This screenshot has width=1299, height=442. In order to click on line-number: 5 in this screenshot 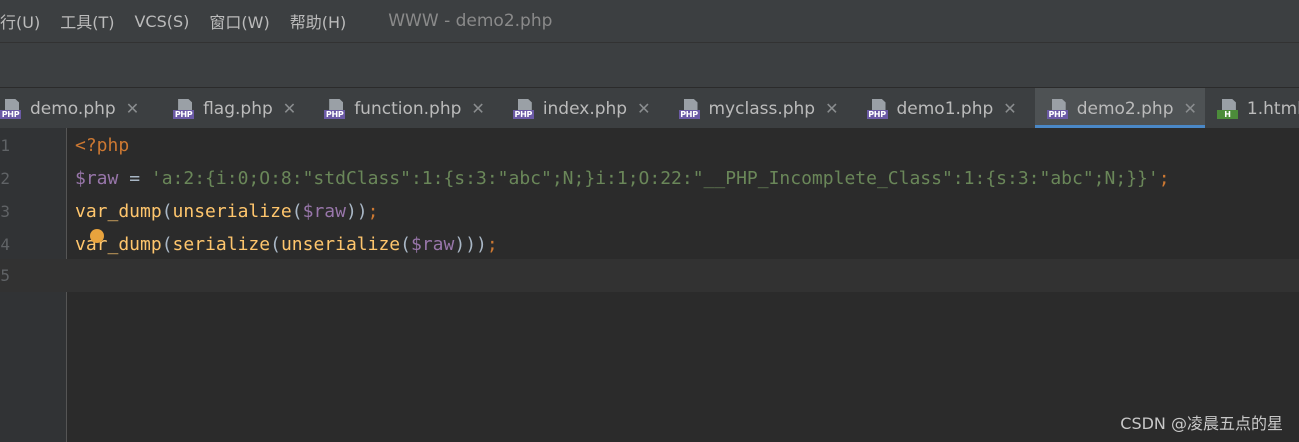, I will do `click(5, 275)`.